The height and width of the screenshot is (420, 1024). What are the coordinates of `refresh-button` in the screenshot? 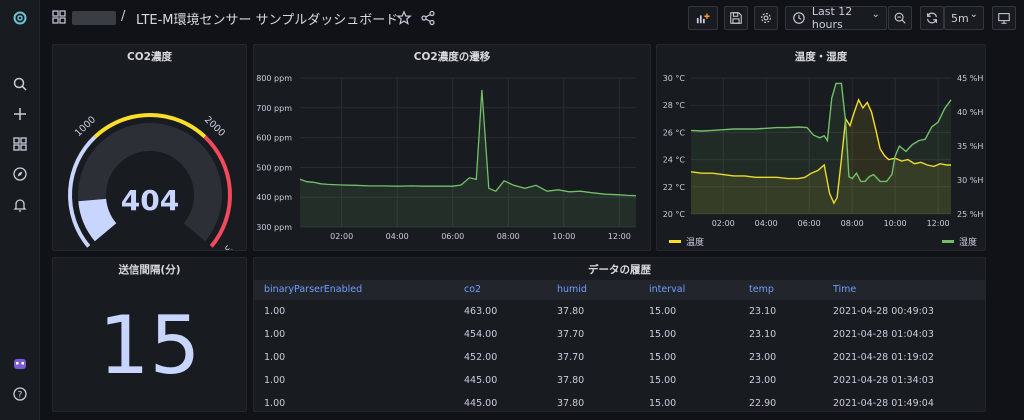 It's located at (932, 18).